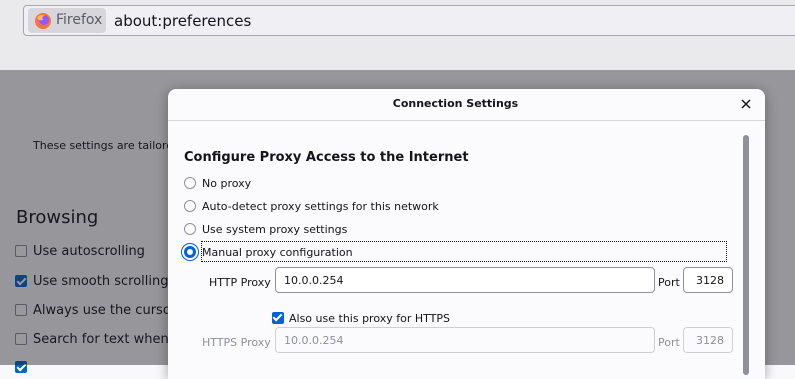  What do you see at coordinates (277, 252) in the screenshot?
I see `manual-proxy-label: Manual proxy configuration` at bounding box center [277, 252].